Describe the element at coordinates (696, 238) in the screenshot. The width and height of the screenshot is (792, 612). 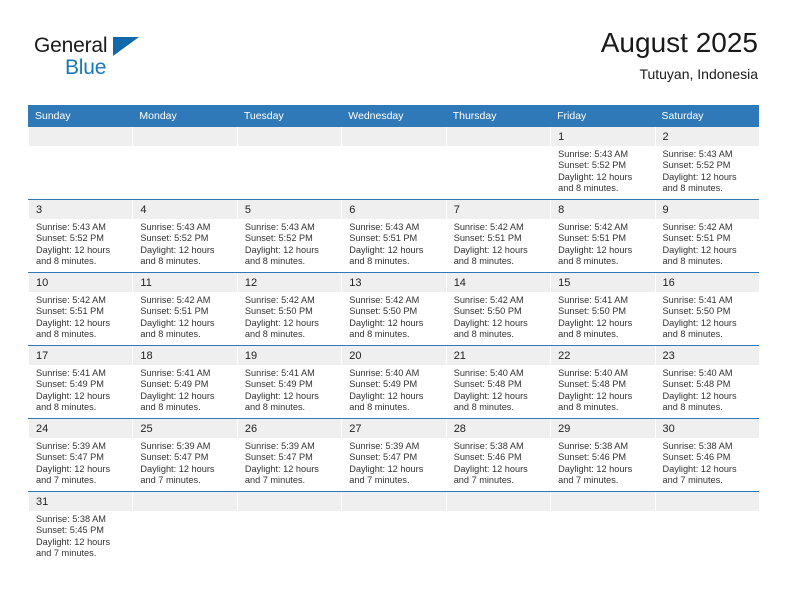
I see `sunset-time: Sunset: 5:51 PM` at that location.